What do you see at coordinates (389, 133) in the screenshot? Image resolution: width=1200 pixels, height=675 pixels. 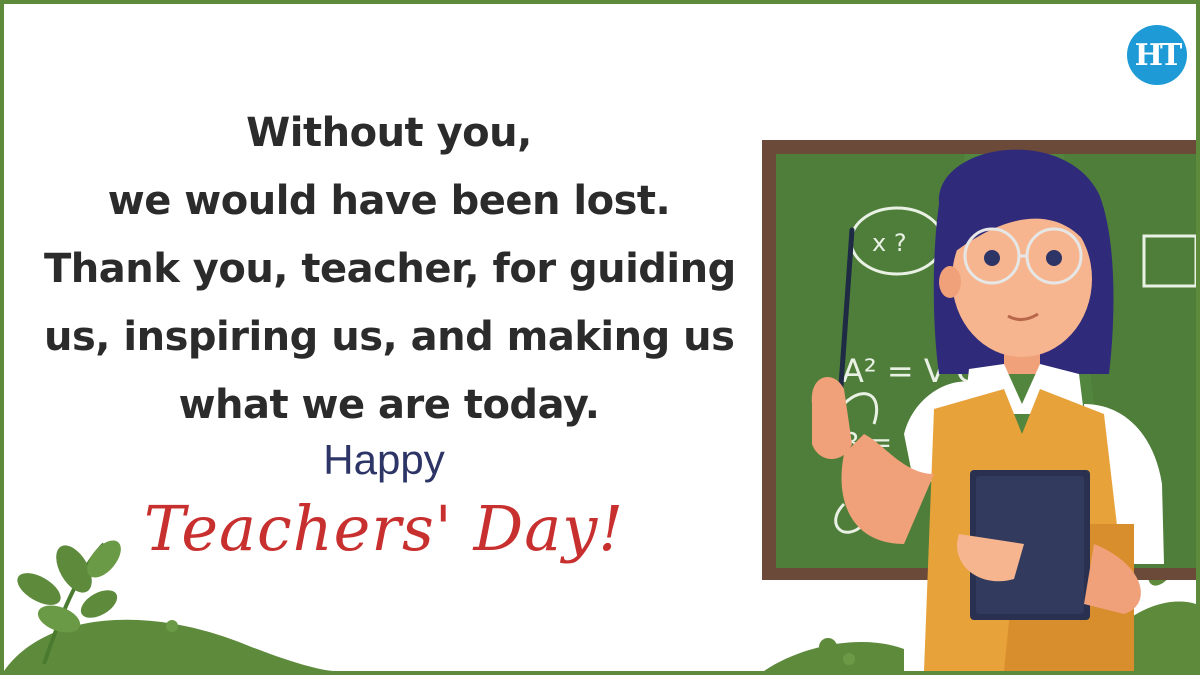 I see `message-line: Without you,` at bounding box center [389, 133].